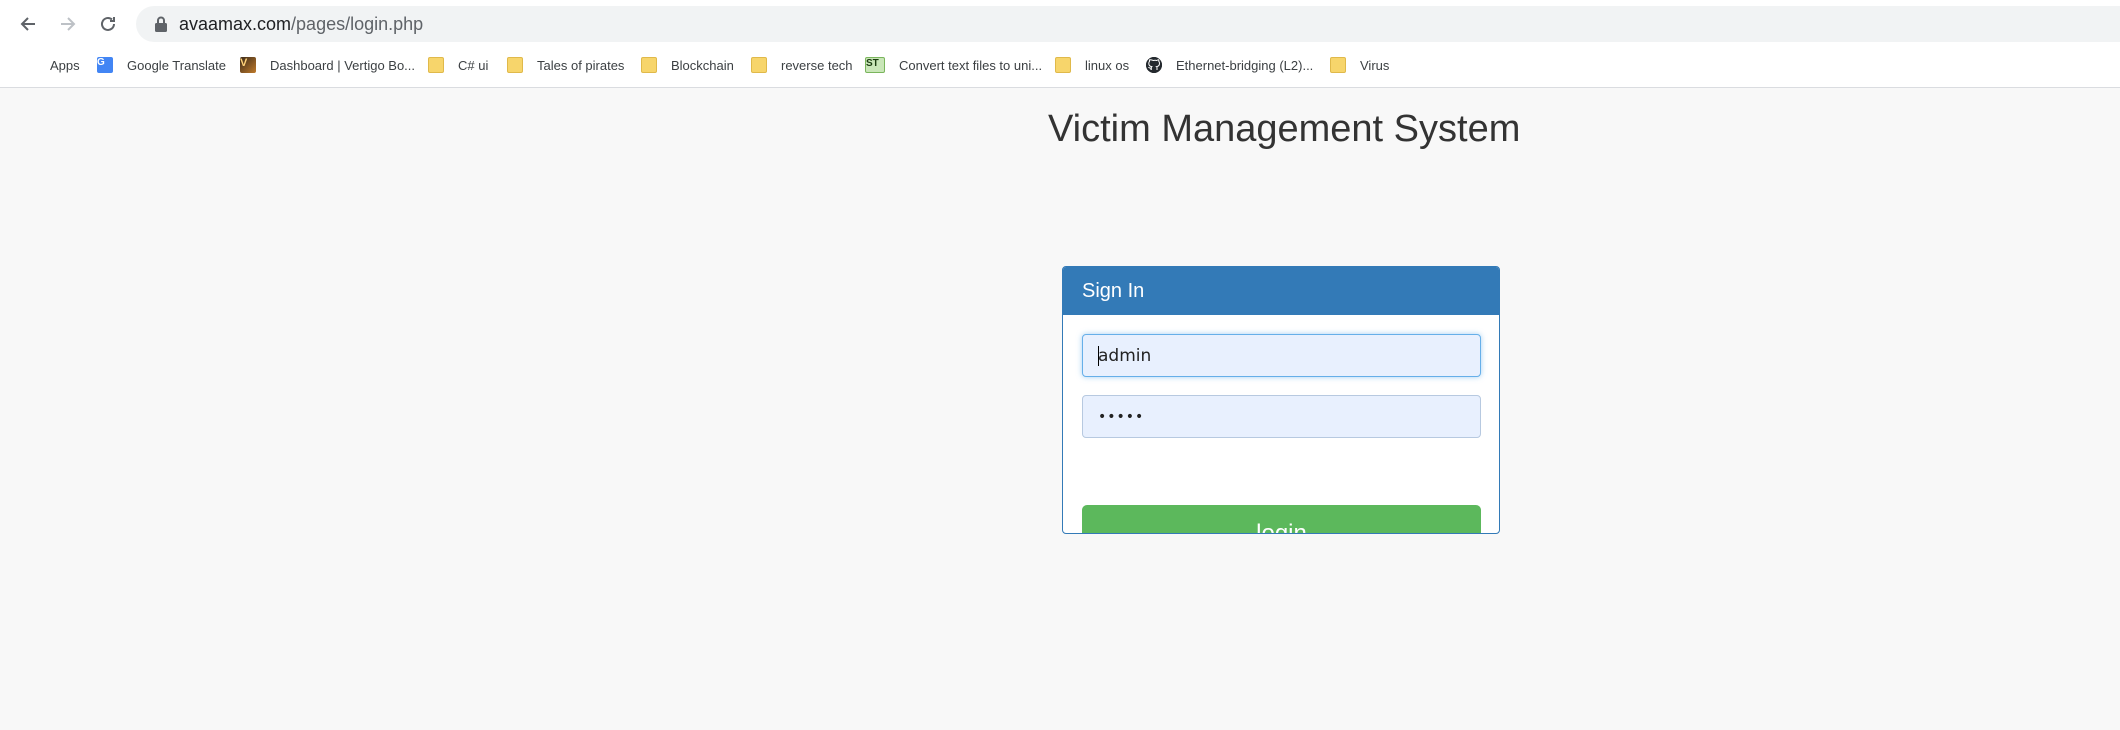 The height and width of the screenshot is (730, 2120). Describe the element at coordinates (817, 65) in the screenshot. I see `bookmark-label: reverse tech` at that location.